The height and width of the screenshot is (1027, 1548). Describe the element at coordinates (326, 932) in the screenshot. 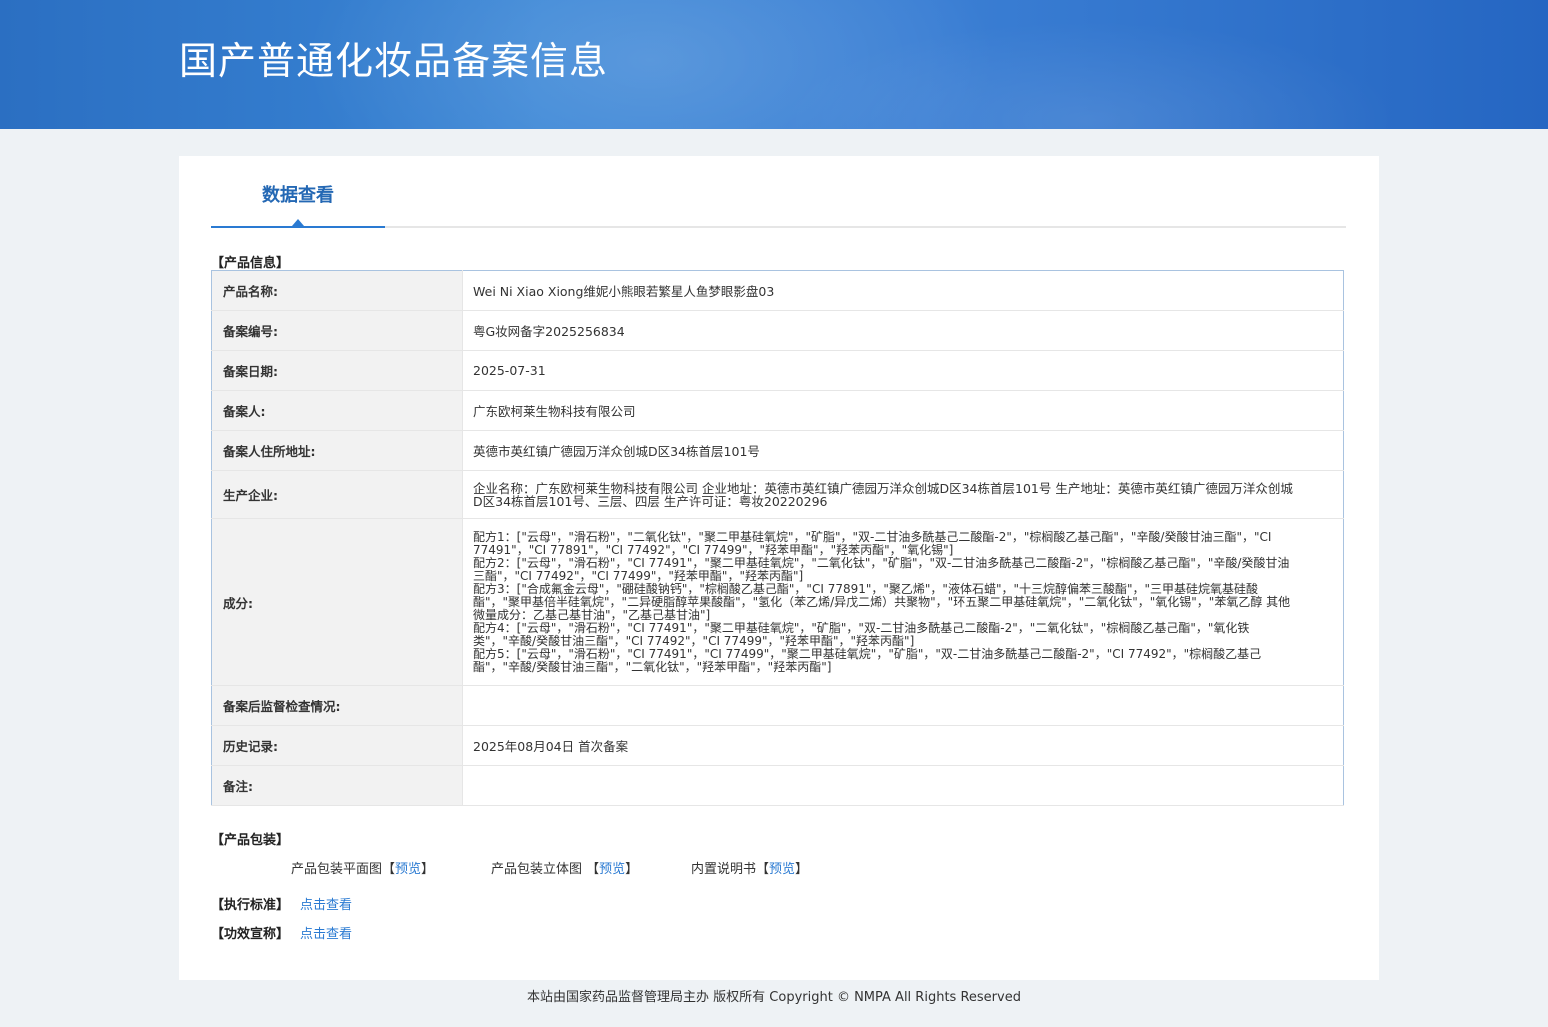

I see `efficacy-view-link: 点击查看` at that location.